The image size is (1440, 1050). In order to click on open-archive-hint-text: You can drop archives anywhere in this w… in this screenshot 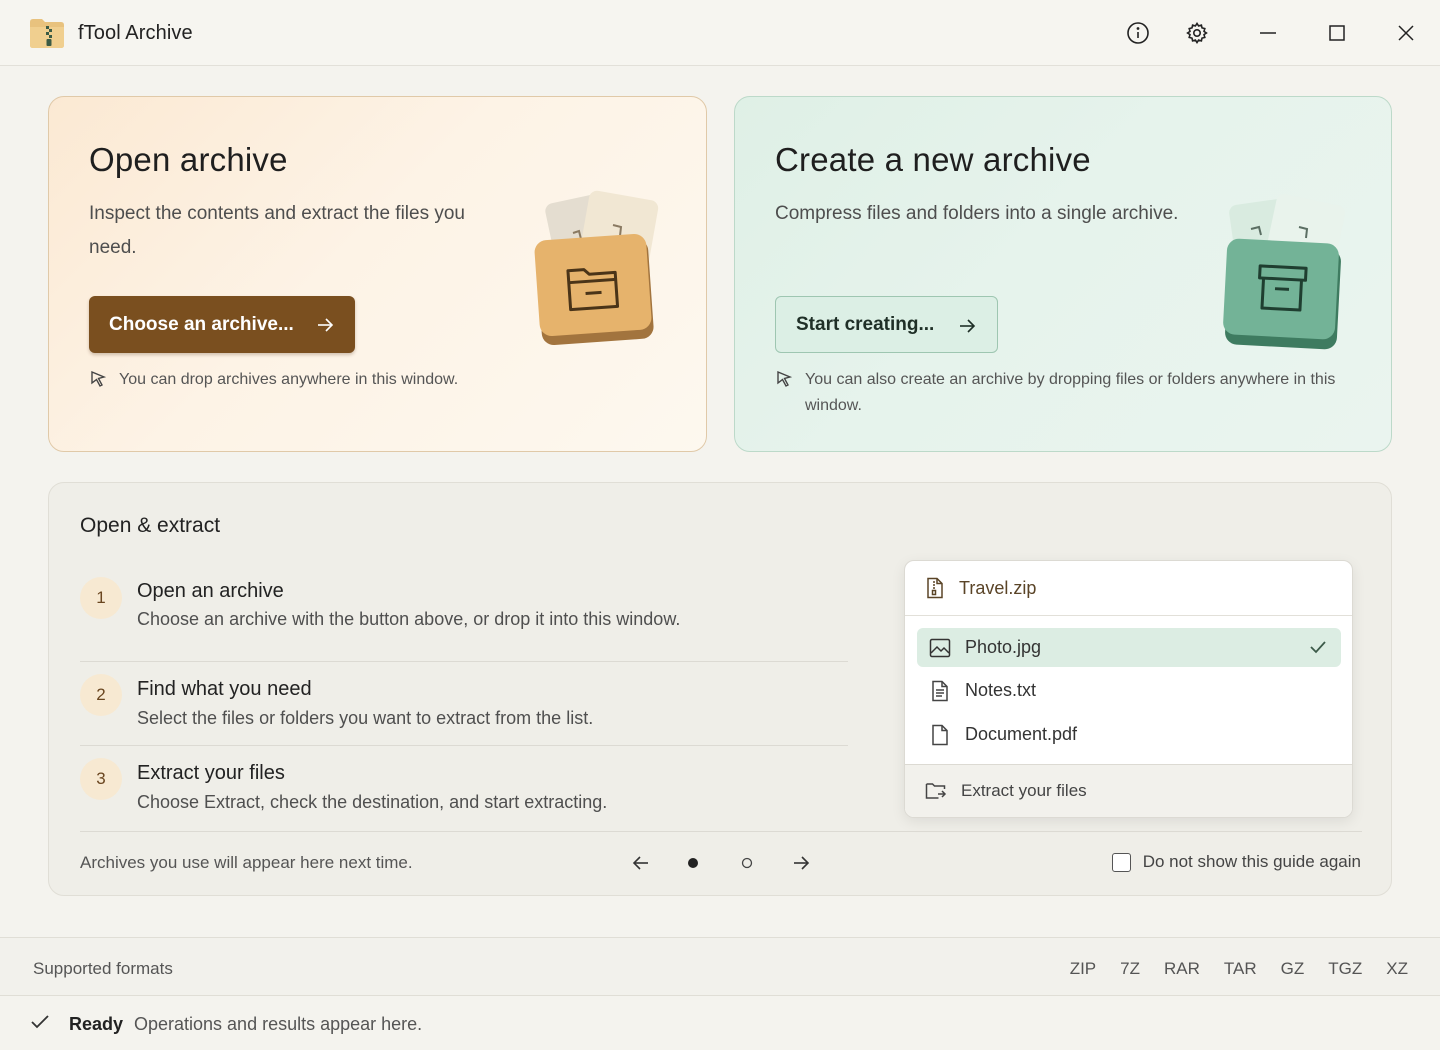, I will do `click(289, 379)`.